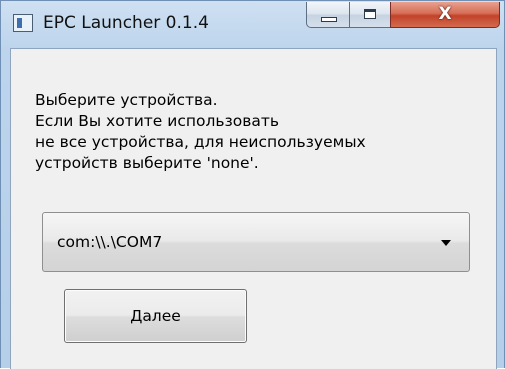 The width and height of the screenshot is (505, 369). Describe the element at coordinates (252, 24) in the screenshot. I see `title-bar: EPC Launcher 0.1.4 X` at that location.